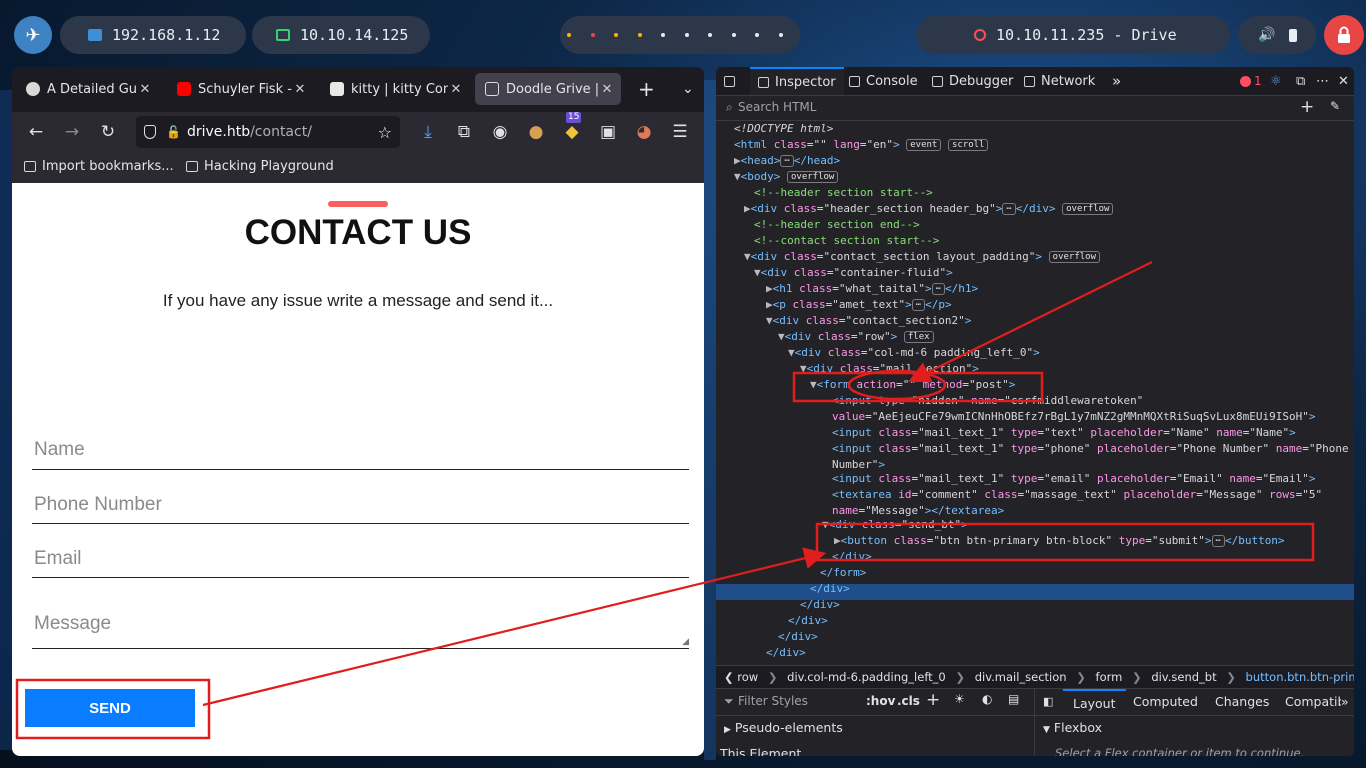 This screenshot has height=768, width=1366. Describe the element at coordinates (914, 353) in the screenshot. I see `tree-line: ▼<div class="col-md-6 padding_left_0">` at that location.